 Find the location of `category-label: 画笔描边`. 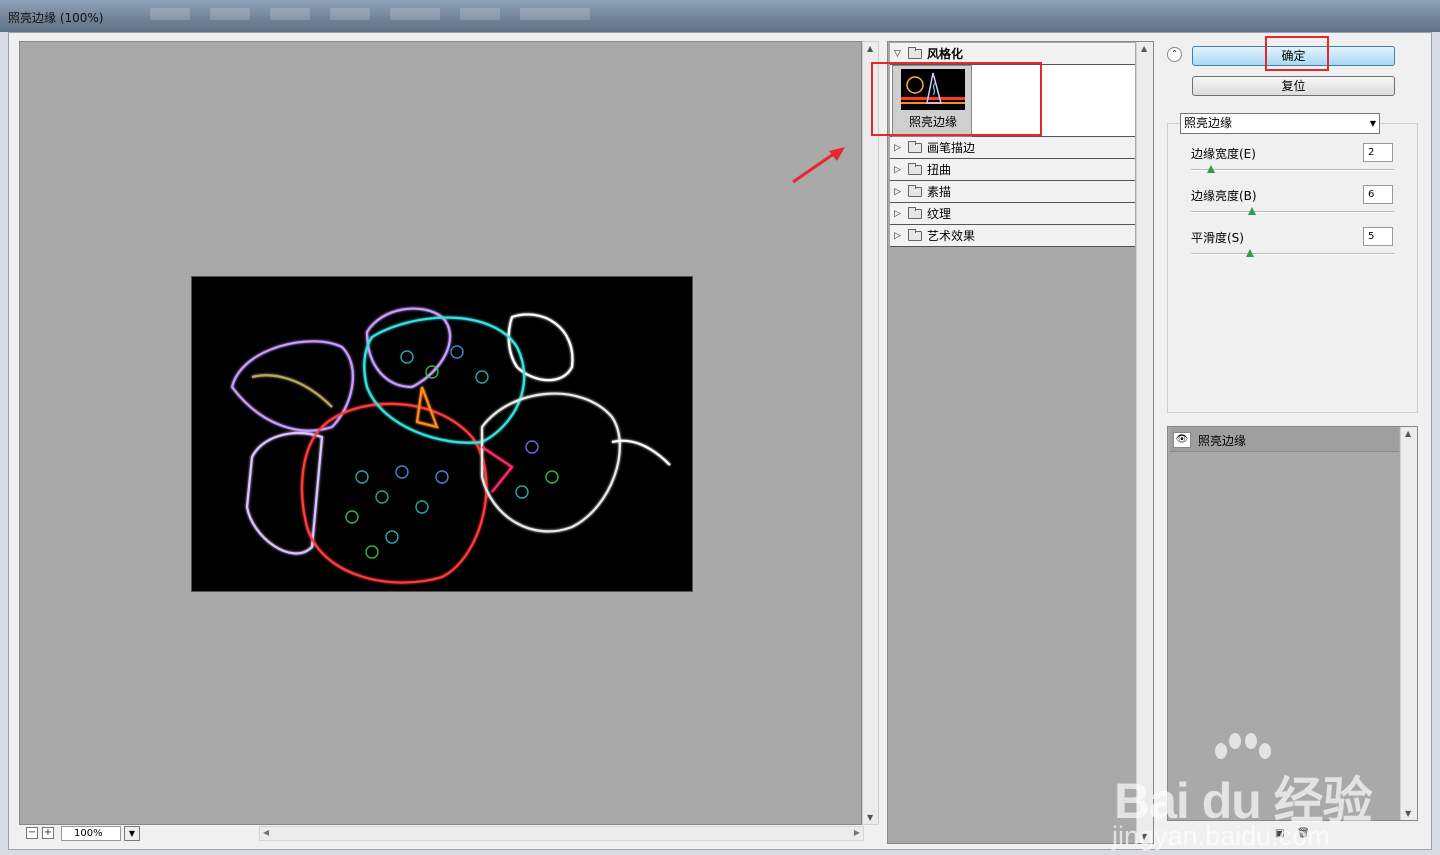

category-label: 画笔描边 is located at coordinates (951, 148).